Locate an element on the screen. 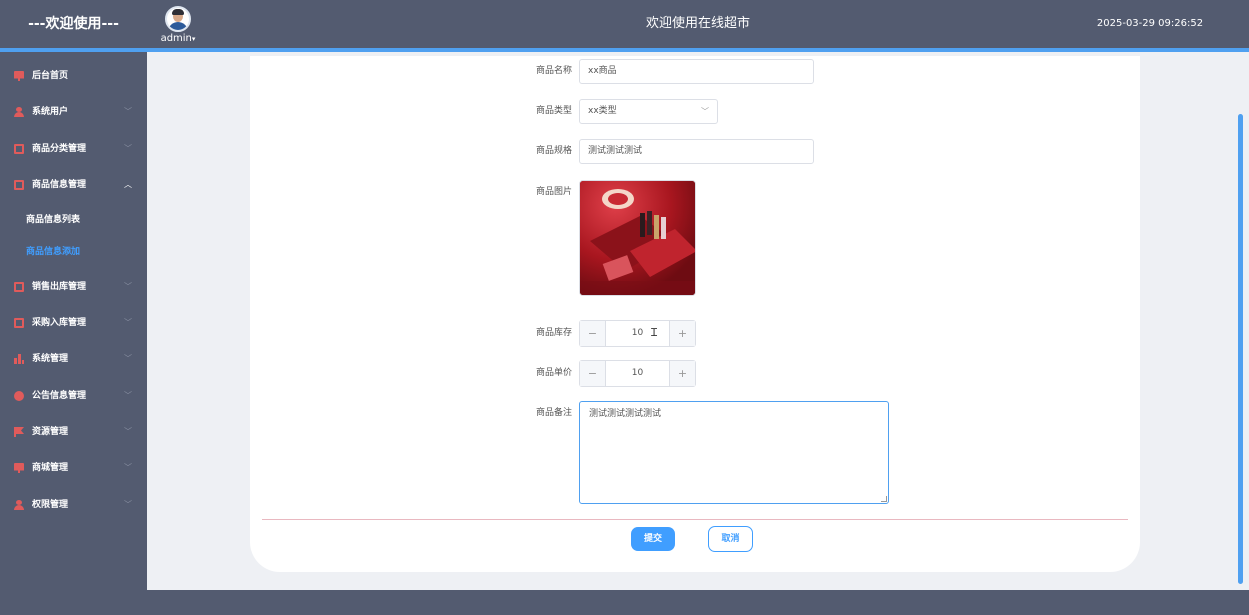  form-divider is located at coordinates (695, 519).